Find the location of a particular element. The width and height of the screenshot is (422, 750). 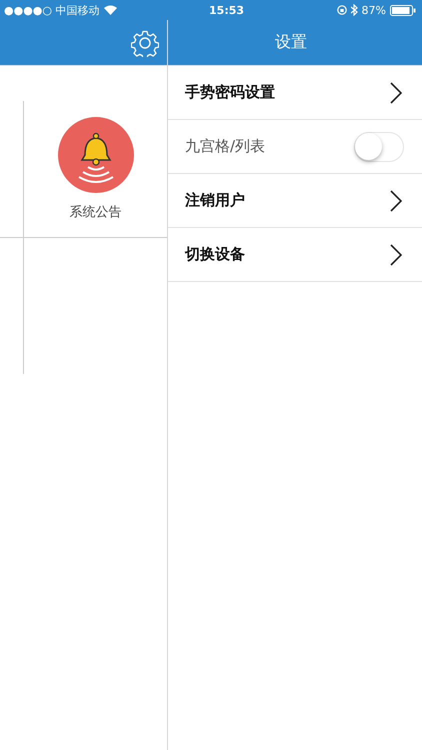

battery-text: 87% is located at coordinates (374, 10).